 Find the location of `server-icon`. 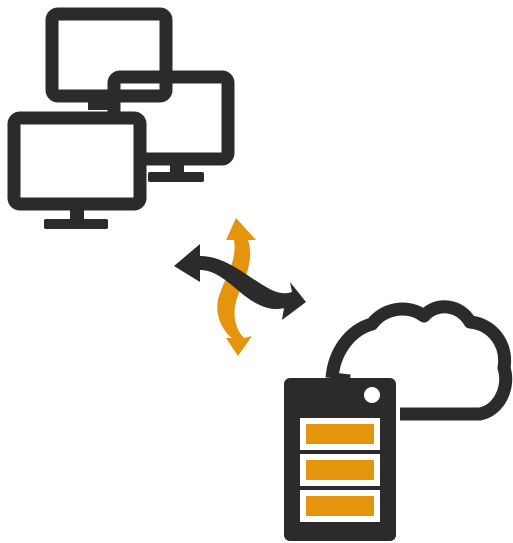

server-icon is located at coordinates (340, 459).